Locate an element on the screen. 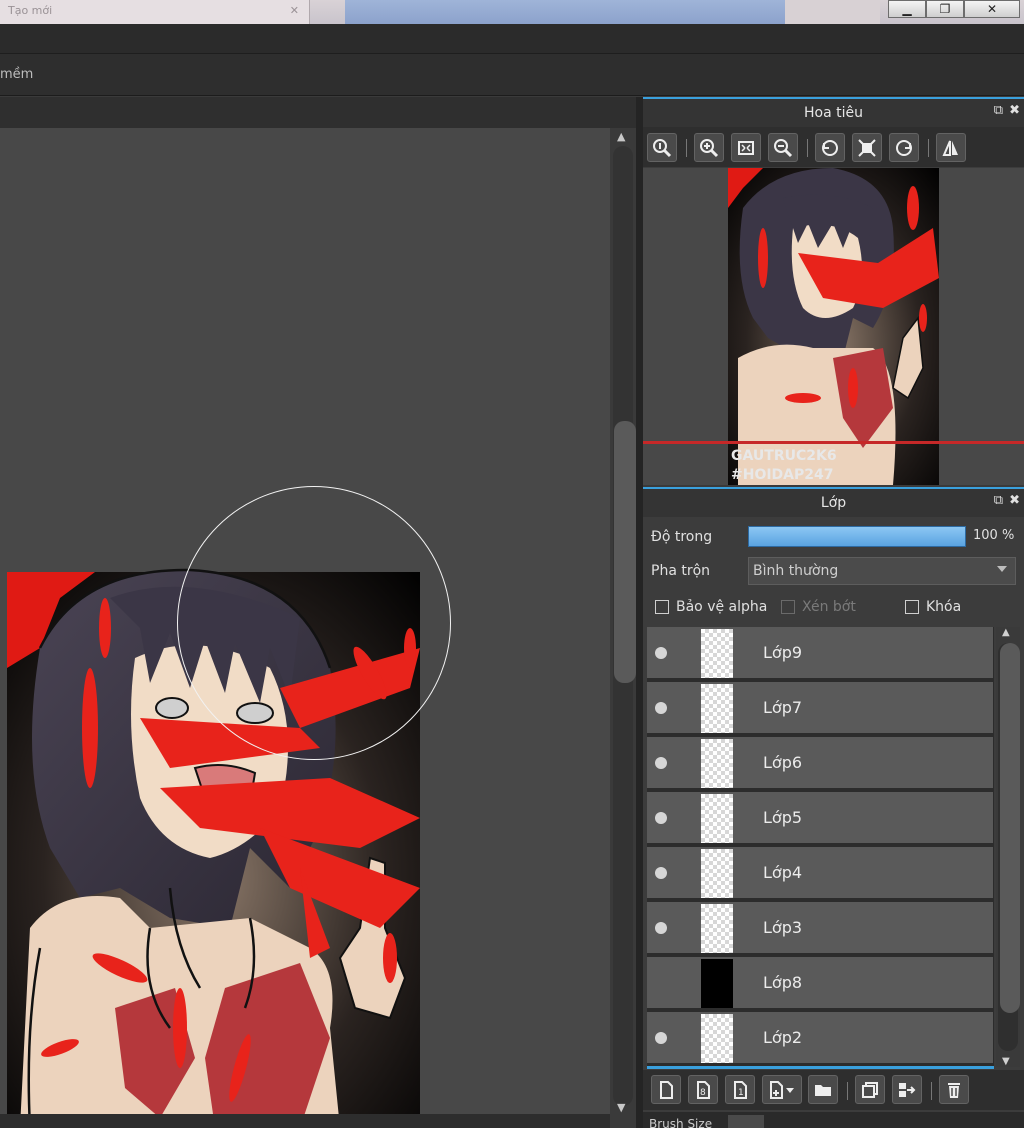  new-8bit-layer-button: 8 is located at coordinates (703, 1089).